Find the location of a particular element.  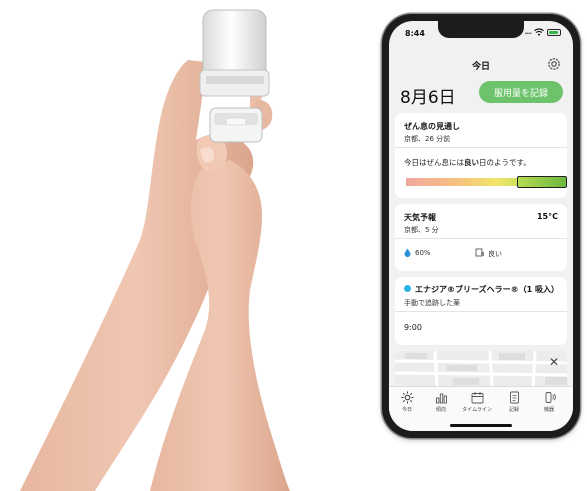

phone-notch is located at coordinates (481, 29).